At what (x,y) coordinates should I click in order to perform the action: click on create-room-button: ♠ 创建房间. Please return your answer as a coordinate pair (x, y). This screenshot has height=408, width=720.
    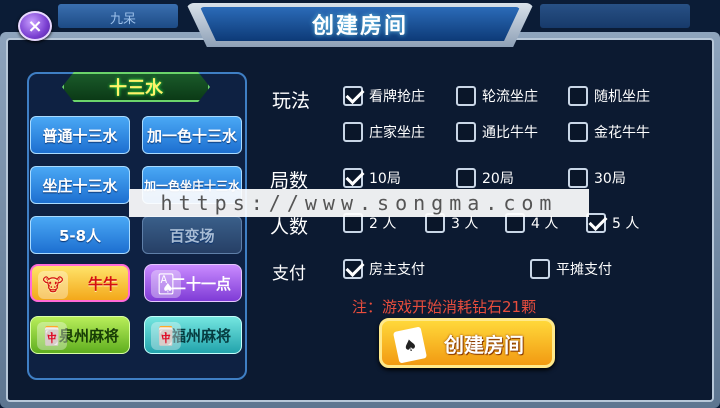
    Looking at the image, I should click on (467, 343).